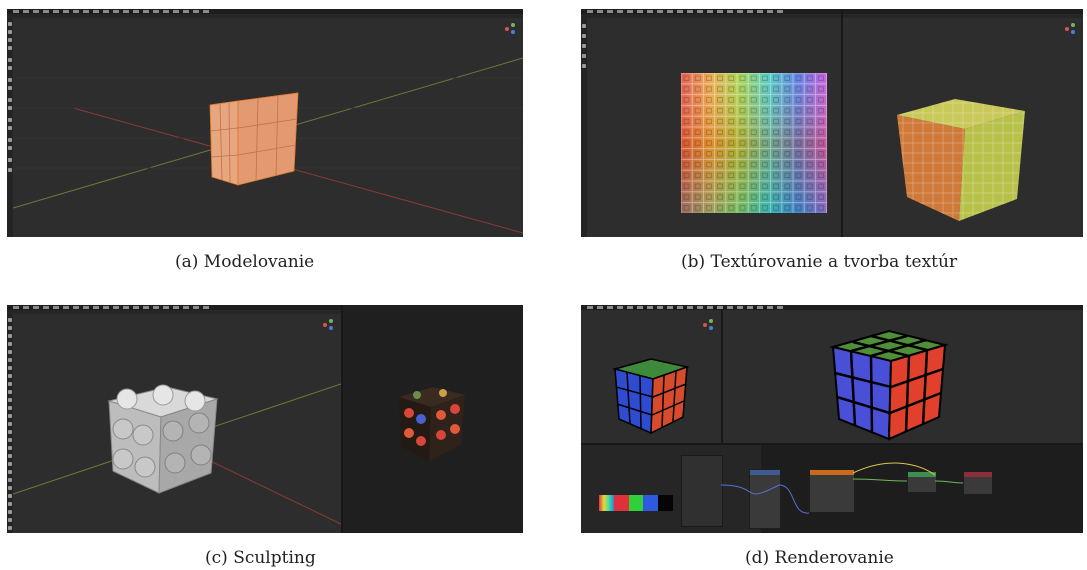  I want to click on caption-d: (d) Renderovanie, so click(819, 558).